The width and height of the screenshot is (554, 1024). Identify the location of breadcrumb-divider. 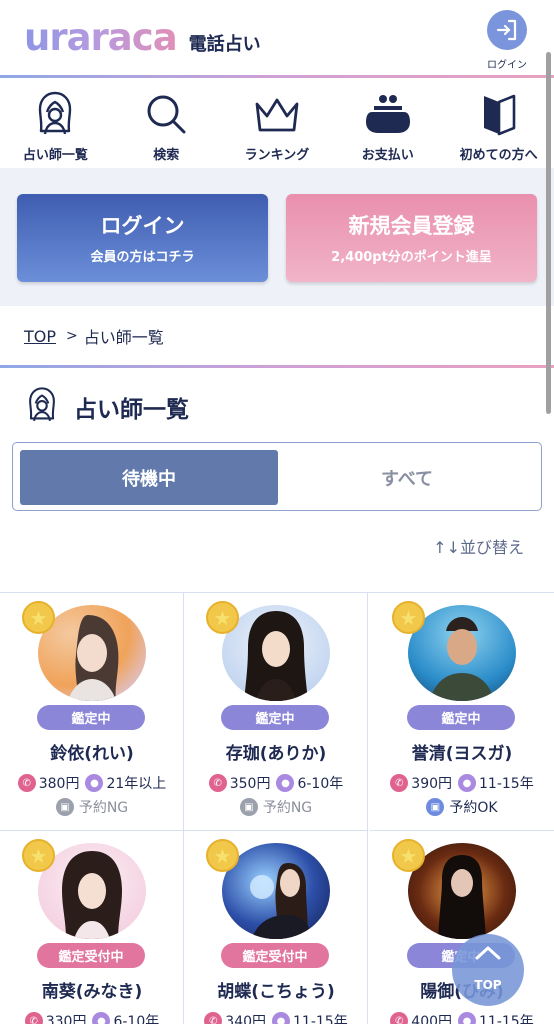
(277, 366).